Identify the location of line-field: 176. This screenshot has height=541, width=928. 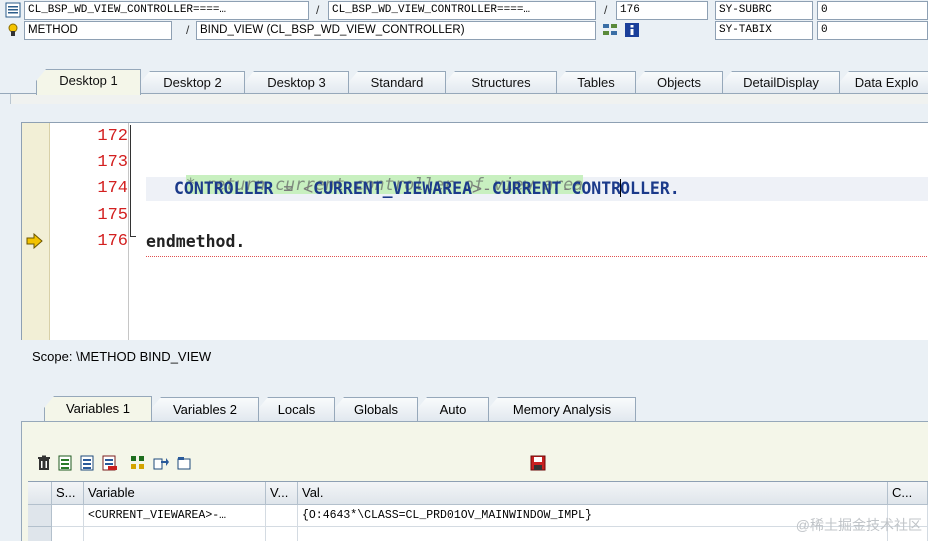
(662, 10).